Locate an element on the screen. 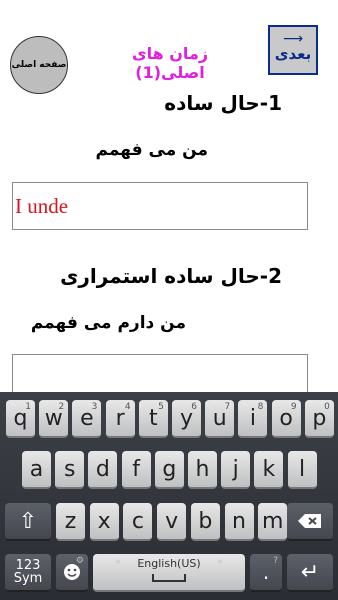  period-key-label: . is located at coordinates (266, 572).